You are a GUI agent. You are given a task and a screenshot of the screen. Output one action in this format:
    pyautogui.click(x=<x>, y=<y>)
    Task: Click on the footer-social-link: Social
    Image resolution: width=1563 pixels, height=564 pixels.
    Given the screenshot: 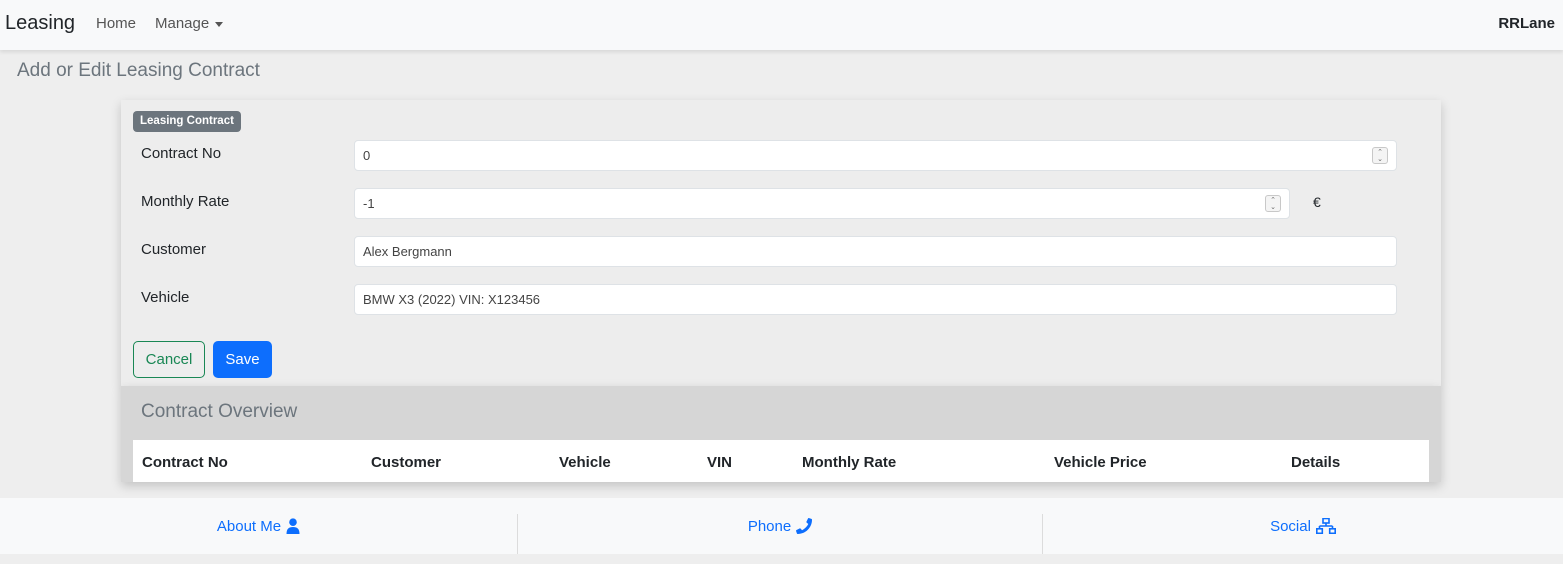 What is the action you would take?
    pyautogui.click(x=1303, y=526)
    